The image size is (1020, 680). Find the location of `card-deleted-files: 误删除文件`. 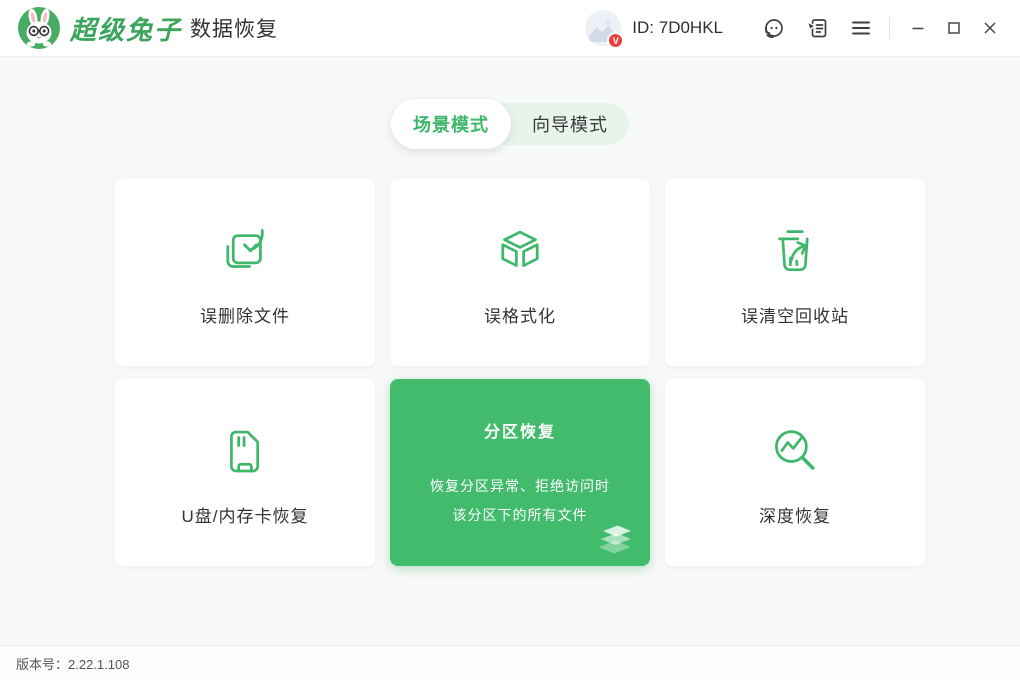

card-deleted-files: 误删除文件 is located at coordinates (245, 272).